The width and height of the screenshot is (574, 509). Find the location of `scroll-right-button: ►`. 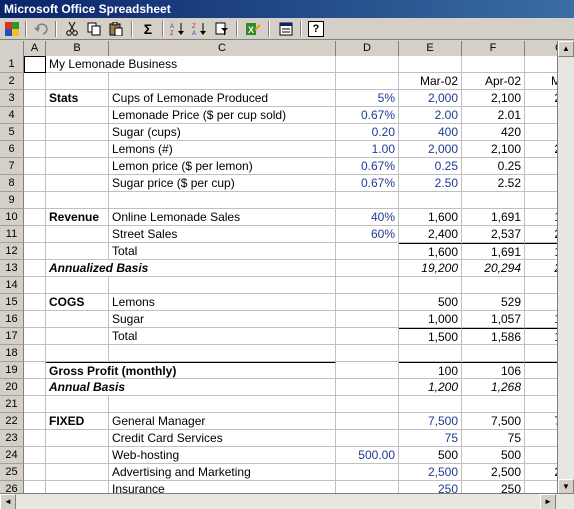

scroll-right-button: ► is located at coordinates (548, 501).